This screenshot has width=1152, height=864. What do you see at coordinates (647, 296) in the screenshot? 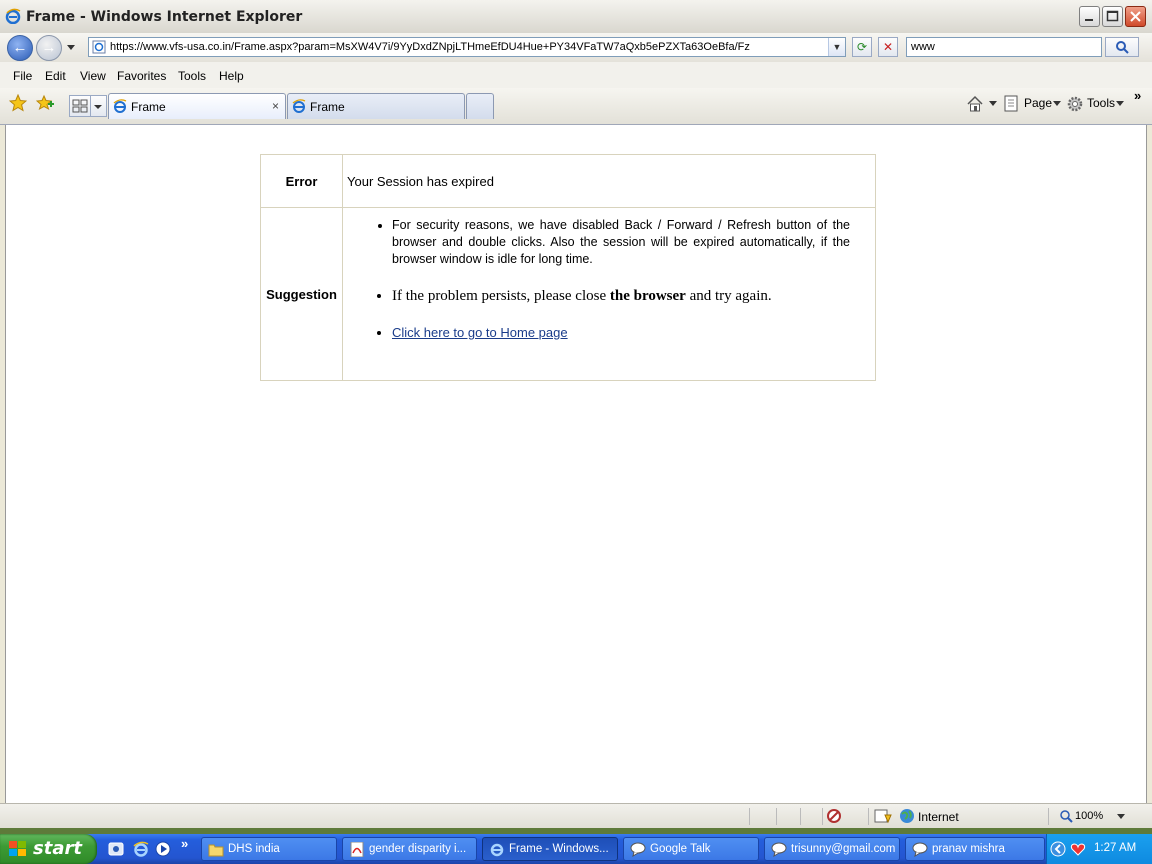
I see `suggestion-bold-text: the browser` at bounding box center [647, 296].